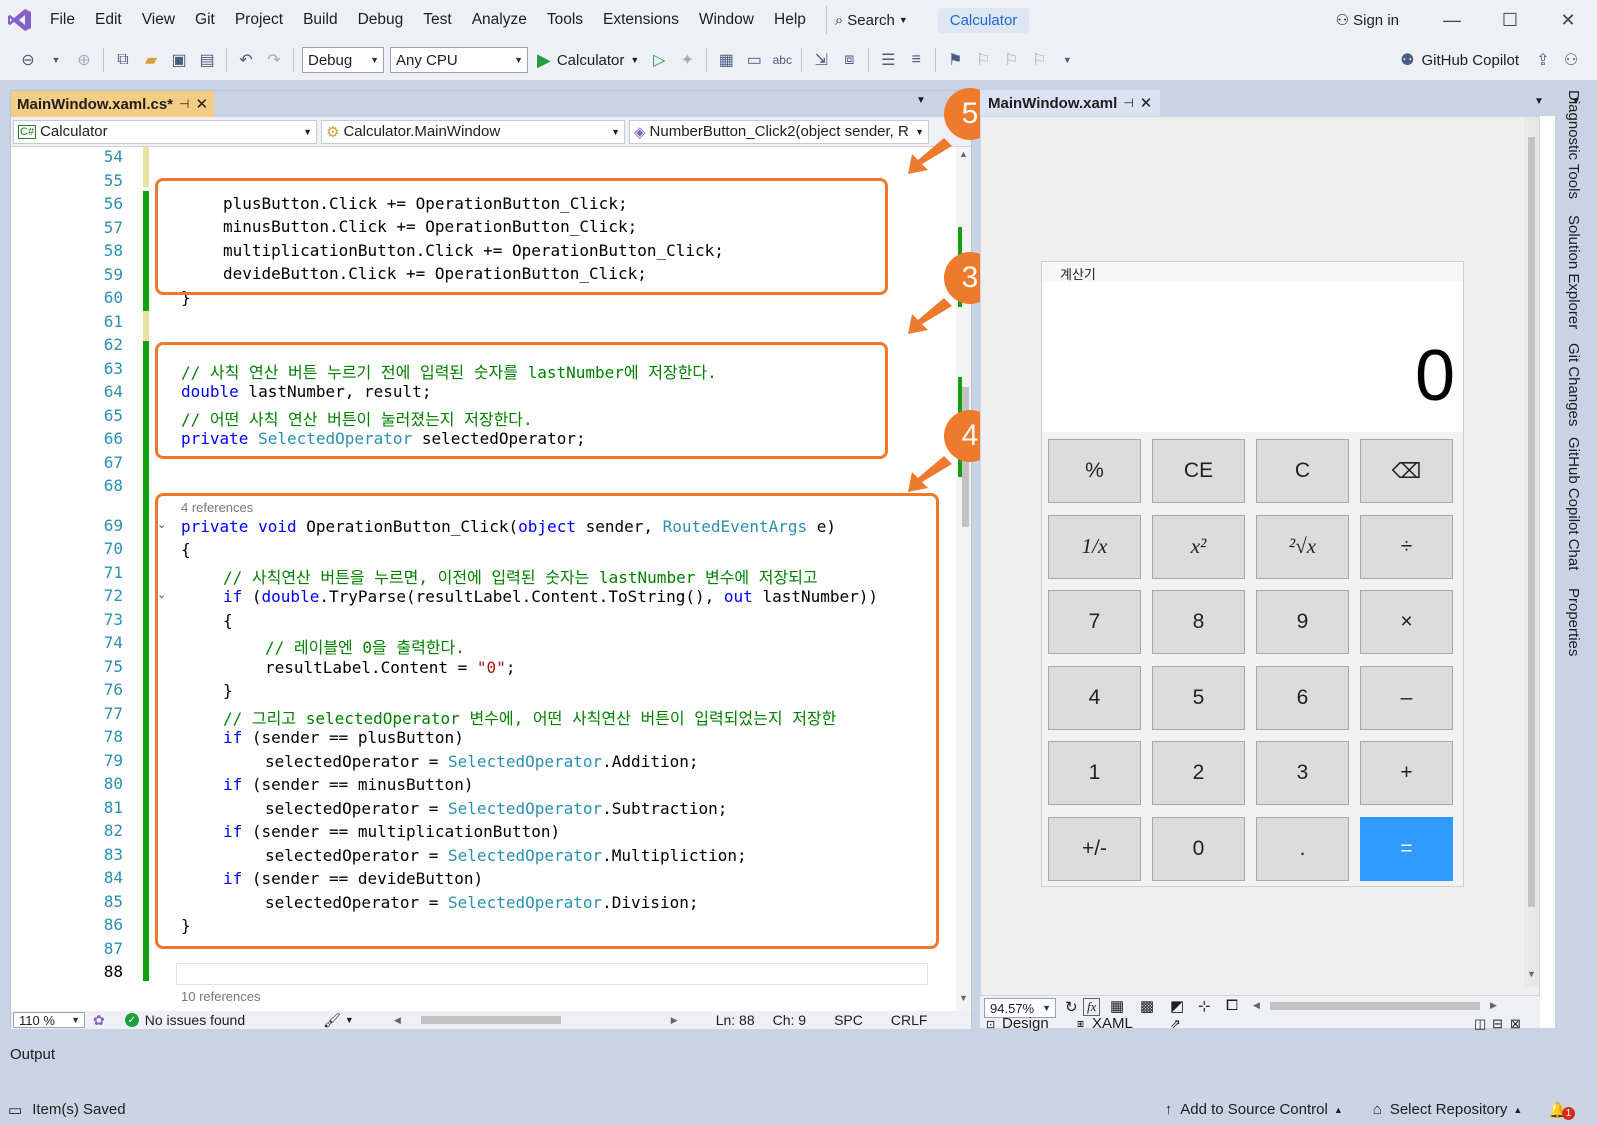 Image resolution: width=1597 pixels, height=1125 pixels. What do you see at coordinates (113, 104) in the screenshot?
I see `tab-mainwindow-xaml-cs: MainWindow.xaml.cs* ⊣ ✕` at bounding box center [113, 104].